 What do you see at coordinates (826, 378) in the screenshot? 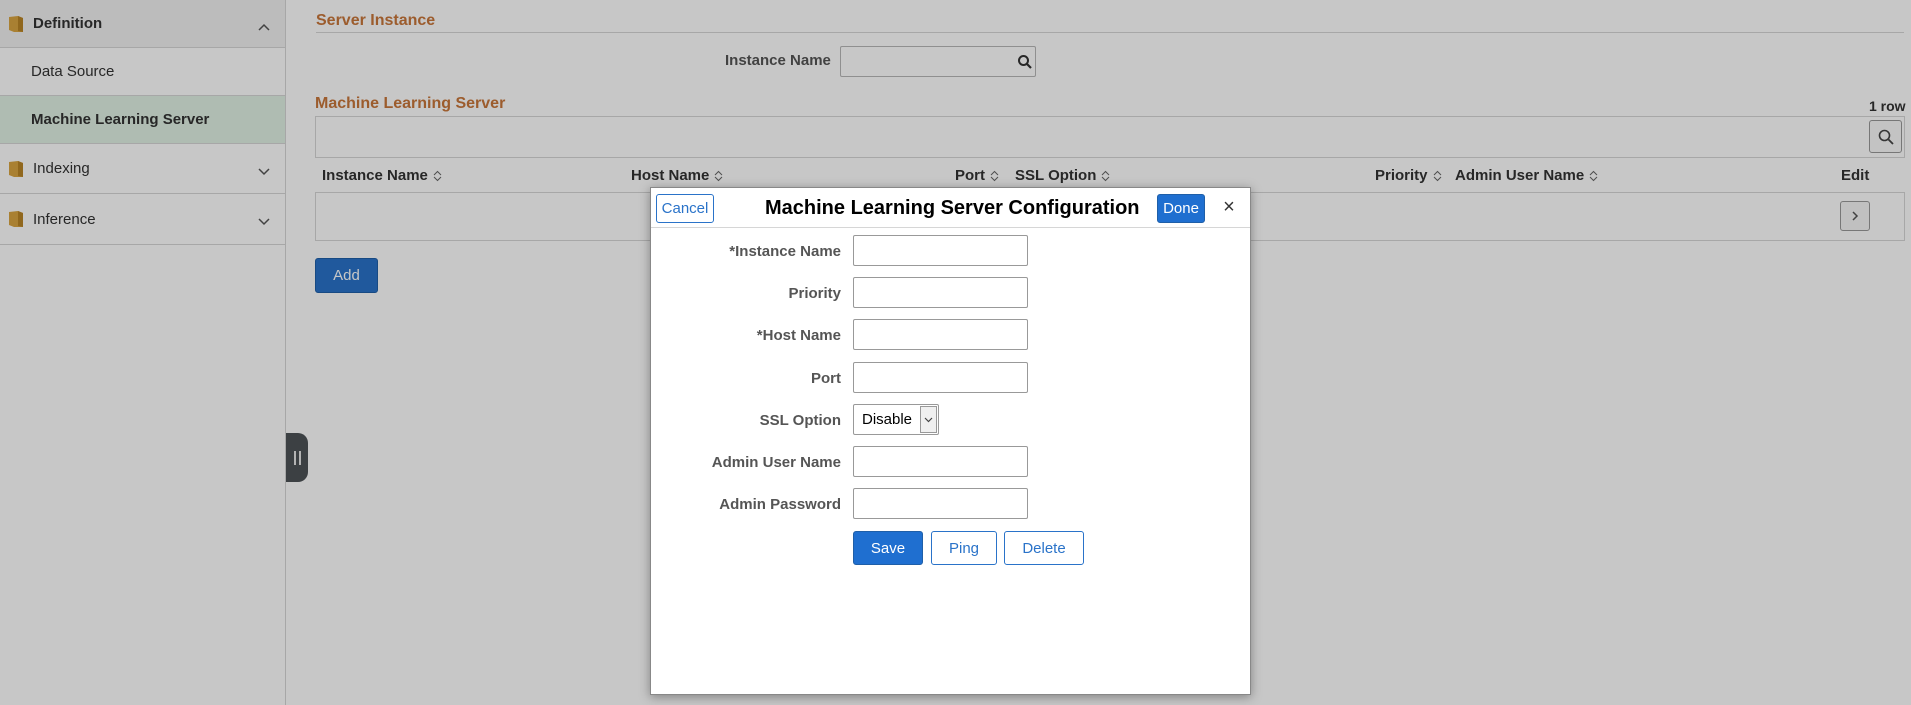
I see `port-label: Port` at bounding box center [826, 378].